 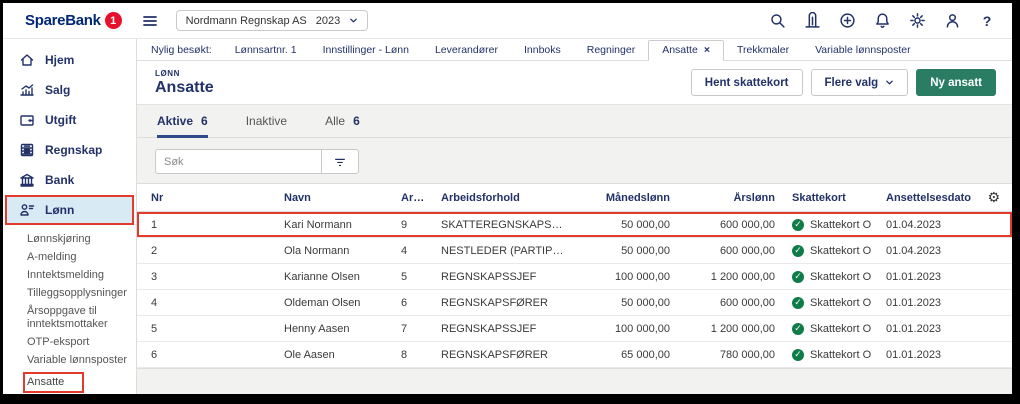 What do you see at coordinates (27, 120) in the screenshot?
I see `wallet-icon` at bounding box center [27, 120].